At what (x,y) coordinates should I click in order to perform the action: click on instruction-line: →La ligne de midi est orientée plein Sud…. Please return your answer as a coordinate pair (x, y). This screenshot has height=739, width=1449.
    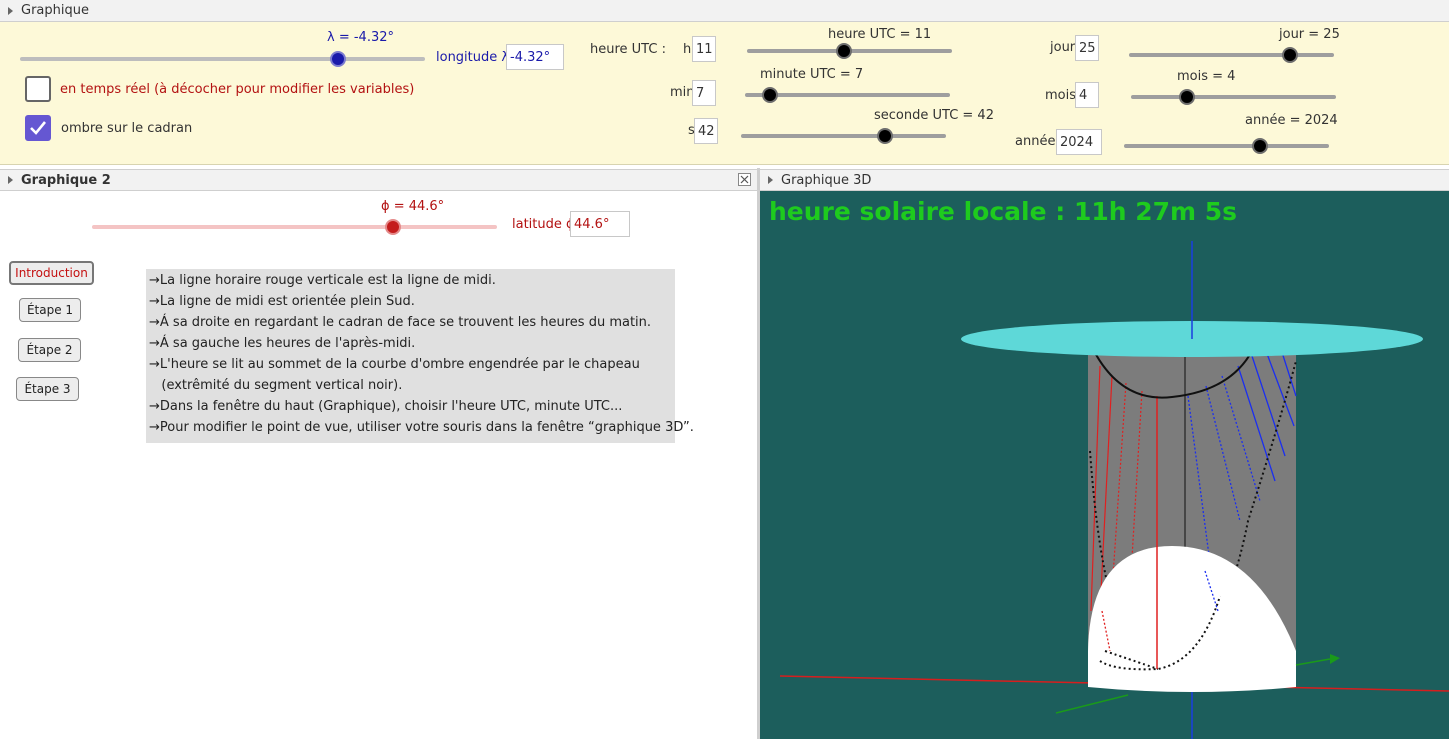
    Looking at the image, I should click on (282, 301).